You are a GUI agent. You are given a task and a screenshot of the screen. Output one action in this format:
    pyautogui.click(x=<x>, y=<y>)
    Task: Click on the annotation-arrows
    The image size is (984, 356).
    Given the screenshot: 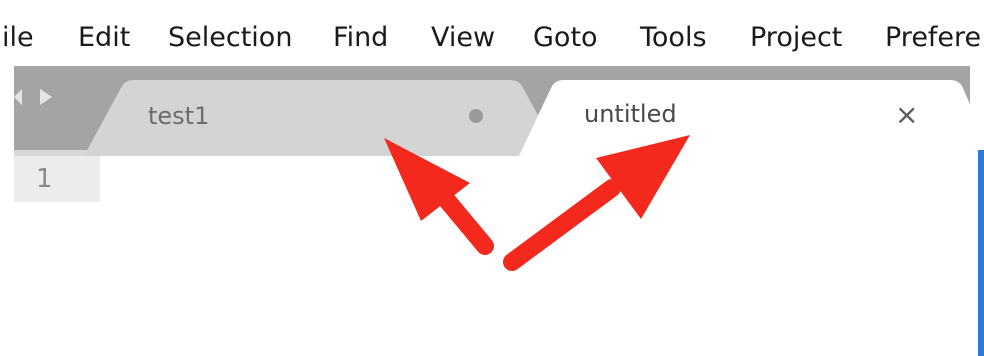 What is the action you would take?
    pyautogui.click(x=537, y=203)
    